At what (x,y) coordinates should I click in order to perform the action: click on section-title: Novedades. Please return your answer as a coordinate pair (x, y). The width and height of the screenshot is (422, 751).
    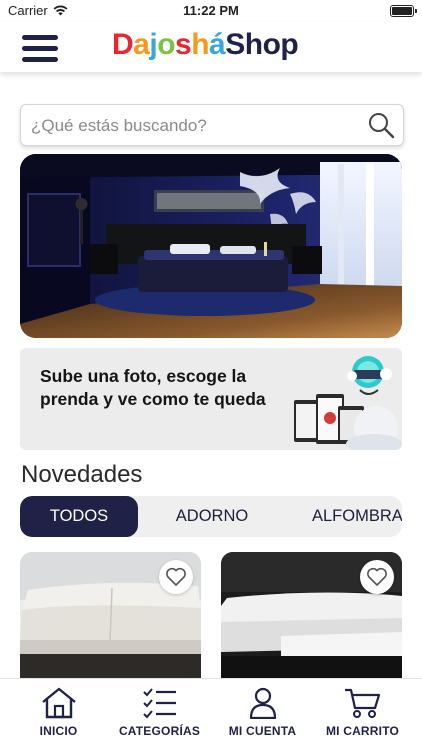
    Looking at the image, I should click on (82, 474).